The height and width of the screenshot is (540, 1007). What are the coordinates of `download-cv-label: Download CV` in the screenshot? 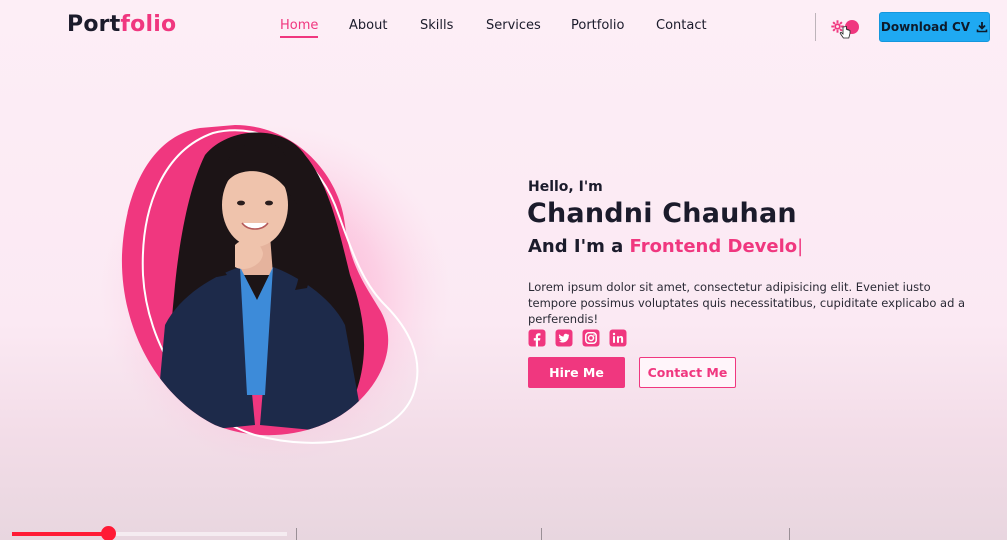 It's located at (925, 27).